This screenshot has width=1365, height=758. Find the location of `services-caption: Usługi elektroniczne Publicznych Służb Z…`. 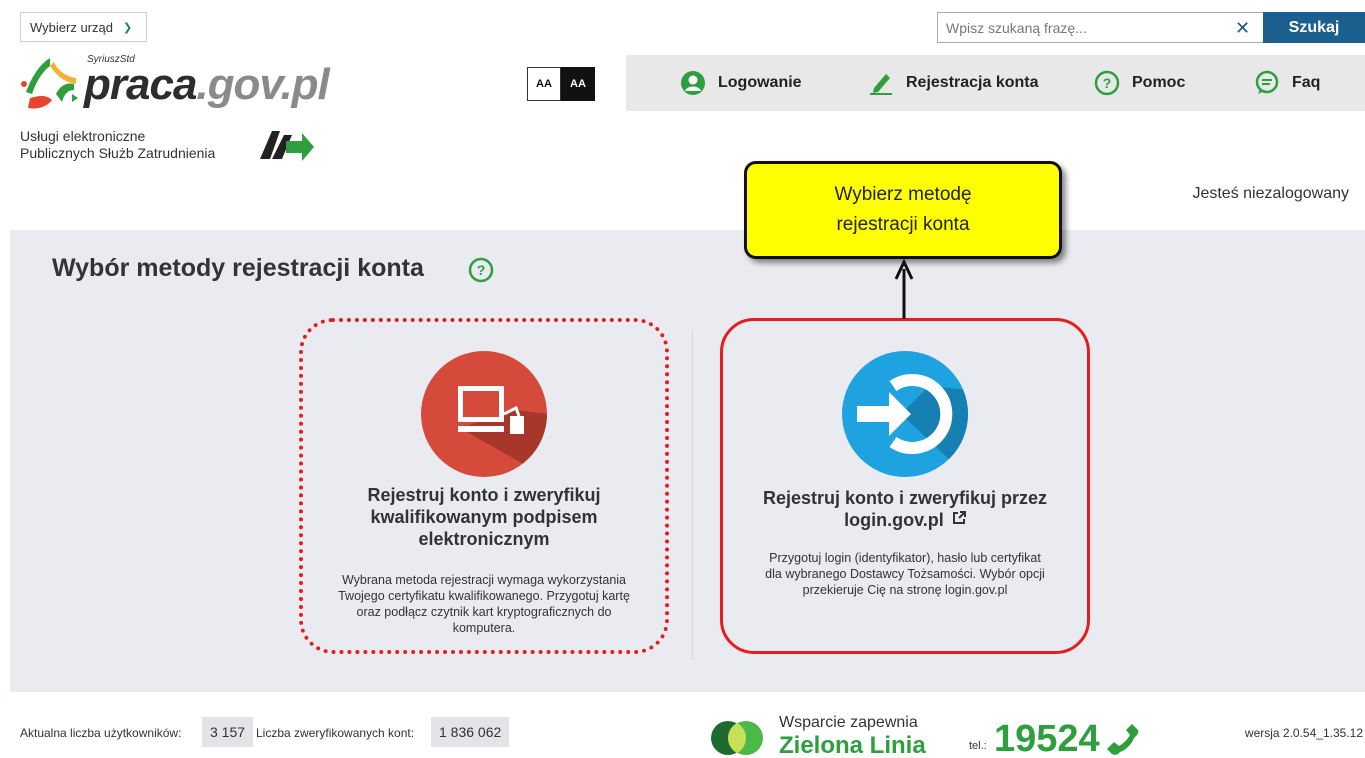

services-caption: Usługi elektroniczne Publicznych Służb Z… is located at coordinates (117, 145).